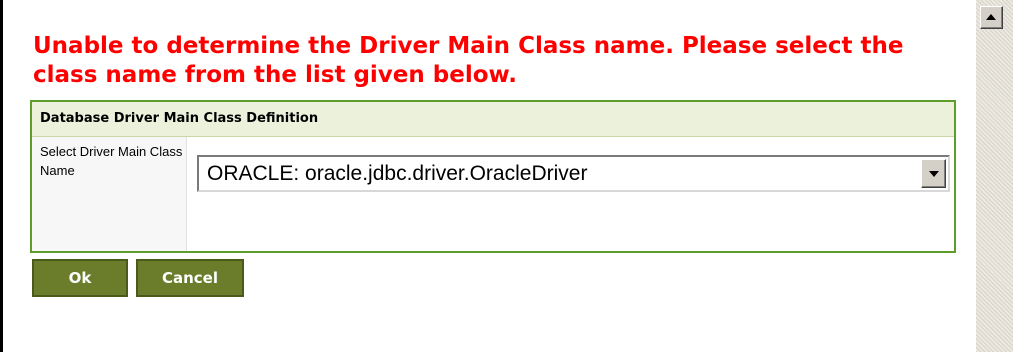 This screenshot has height=352, width=1013. I want to click on driver-class-select: ORACLE: oracle.jdbc.driver.OracleDriver, so click(573, 173).